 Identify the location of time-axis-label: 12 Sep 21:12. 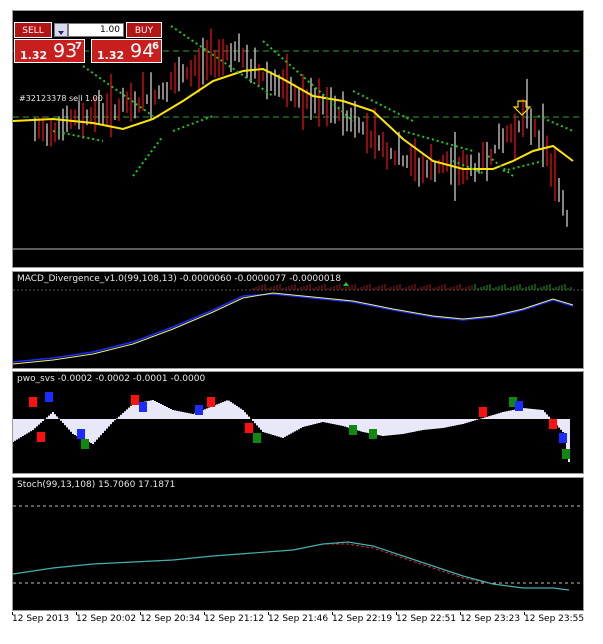
(234, 619).